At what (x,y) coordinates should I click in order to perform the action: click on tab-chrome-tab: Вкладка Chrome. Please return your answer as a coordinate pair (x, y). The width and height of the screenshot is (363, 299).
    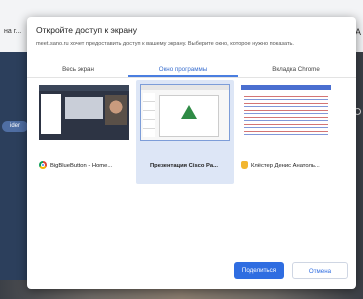
    Looking at the image, I should click on (296, 70).